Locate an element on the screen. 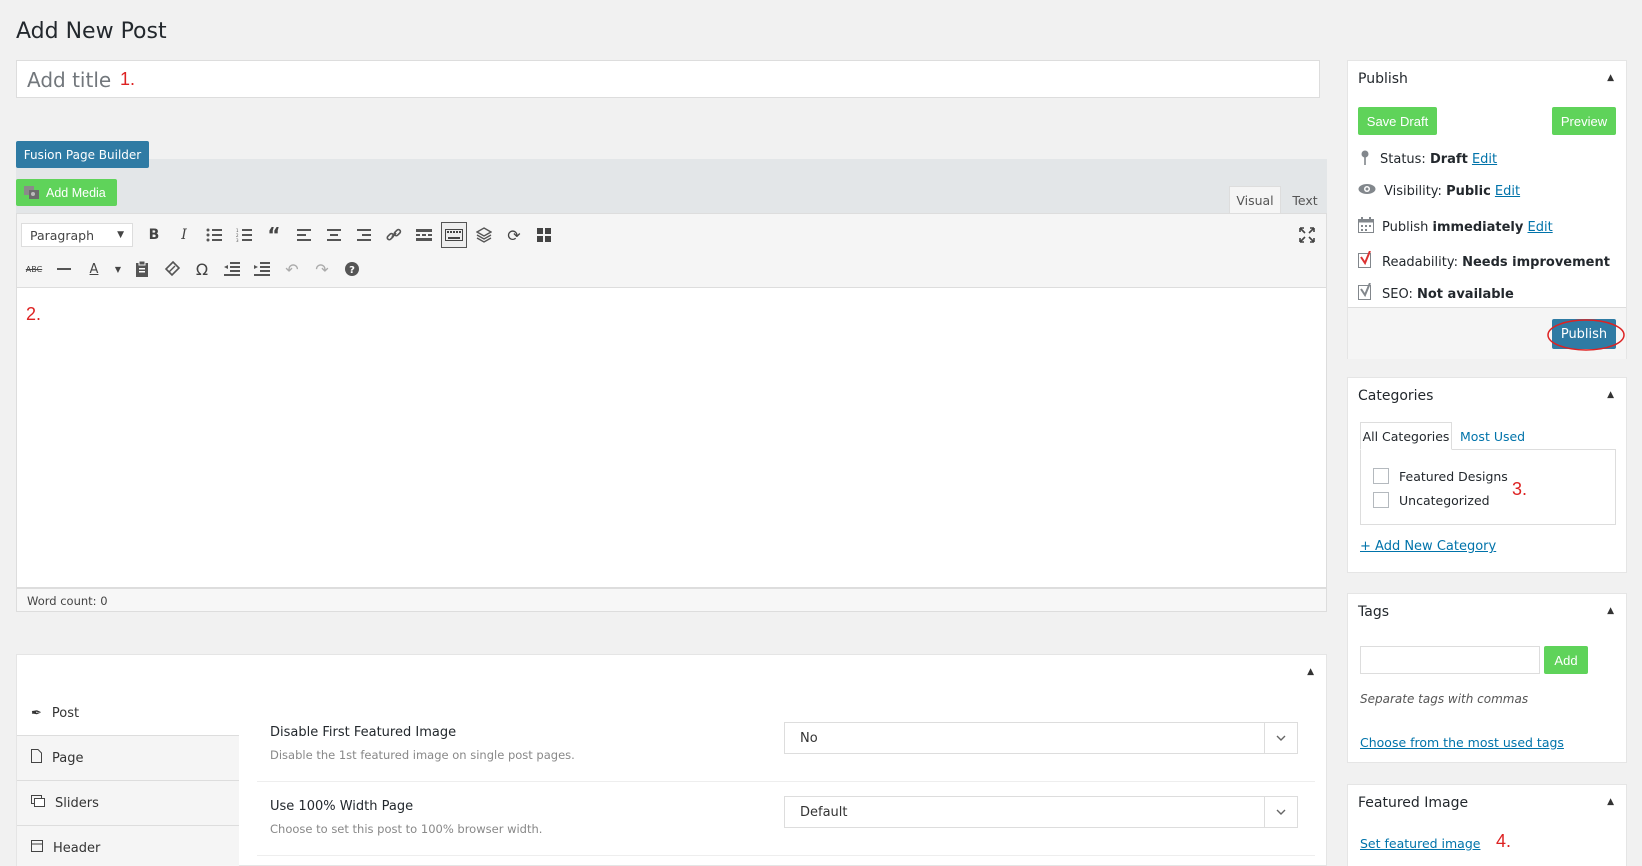  category-label: Featured Designs is located at coordinates (1453, 476).